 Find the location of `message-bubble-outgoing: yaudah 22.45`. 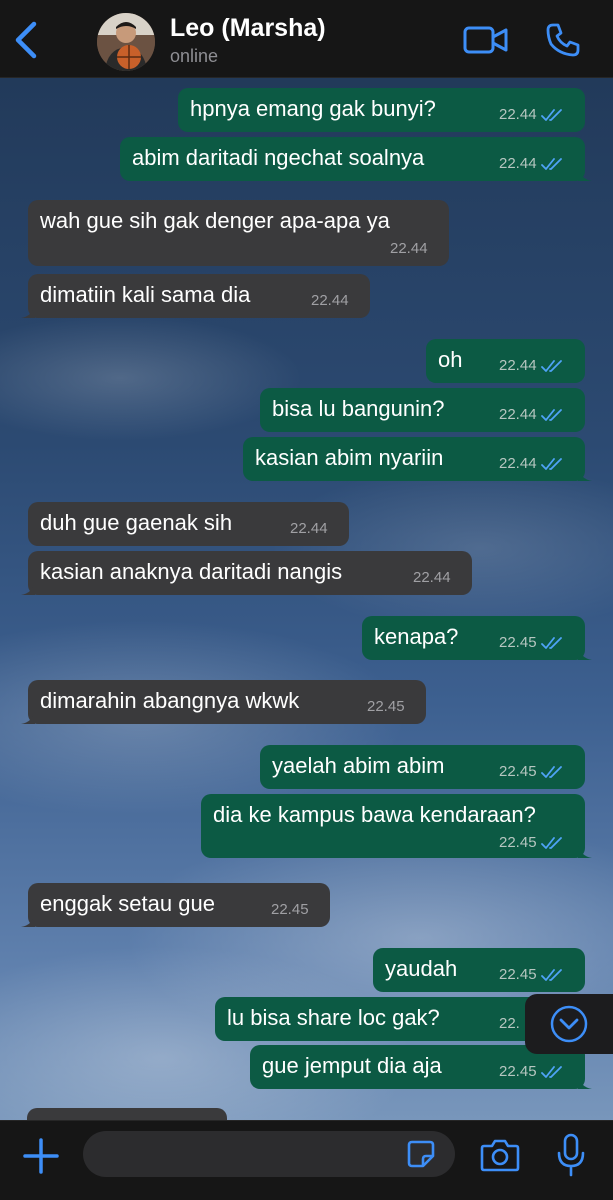

message-bubble-outgoing: yaudah 22.45 is located at coordinates (479, 970).